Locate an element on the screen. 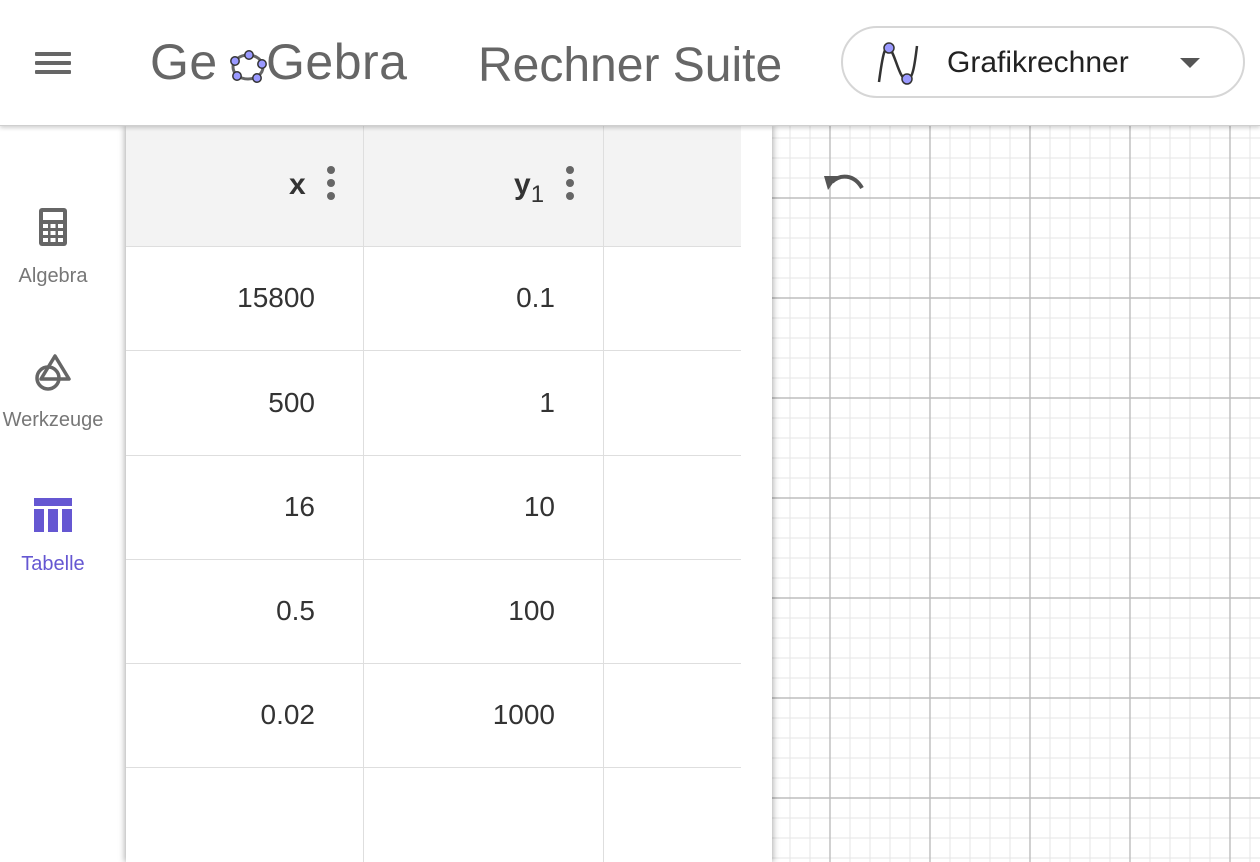 This screenshot has height=862, width=1260. logo-text-left: Ge is located at coordinates (184, 62).